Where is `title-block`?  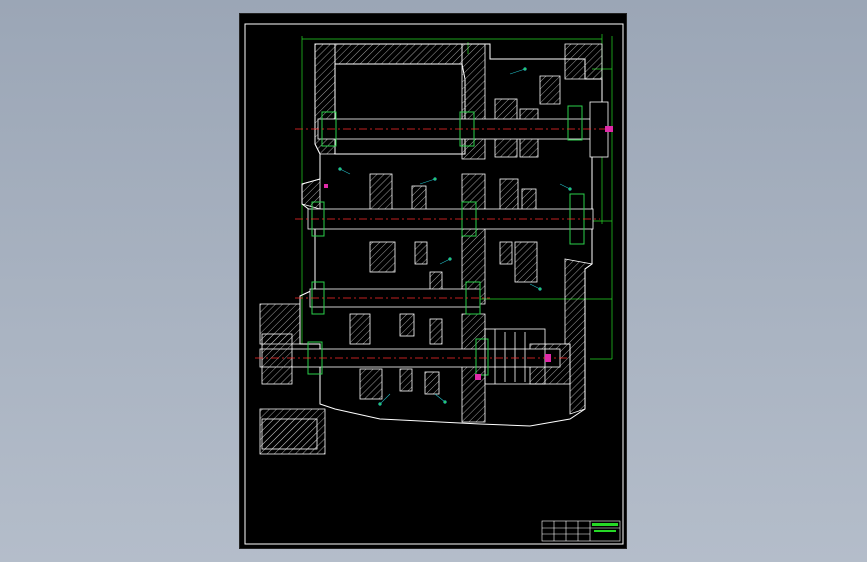 title-block is located at coordinates (581, 531).